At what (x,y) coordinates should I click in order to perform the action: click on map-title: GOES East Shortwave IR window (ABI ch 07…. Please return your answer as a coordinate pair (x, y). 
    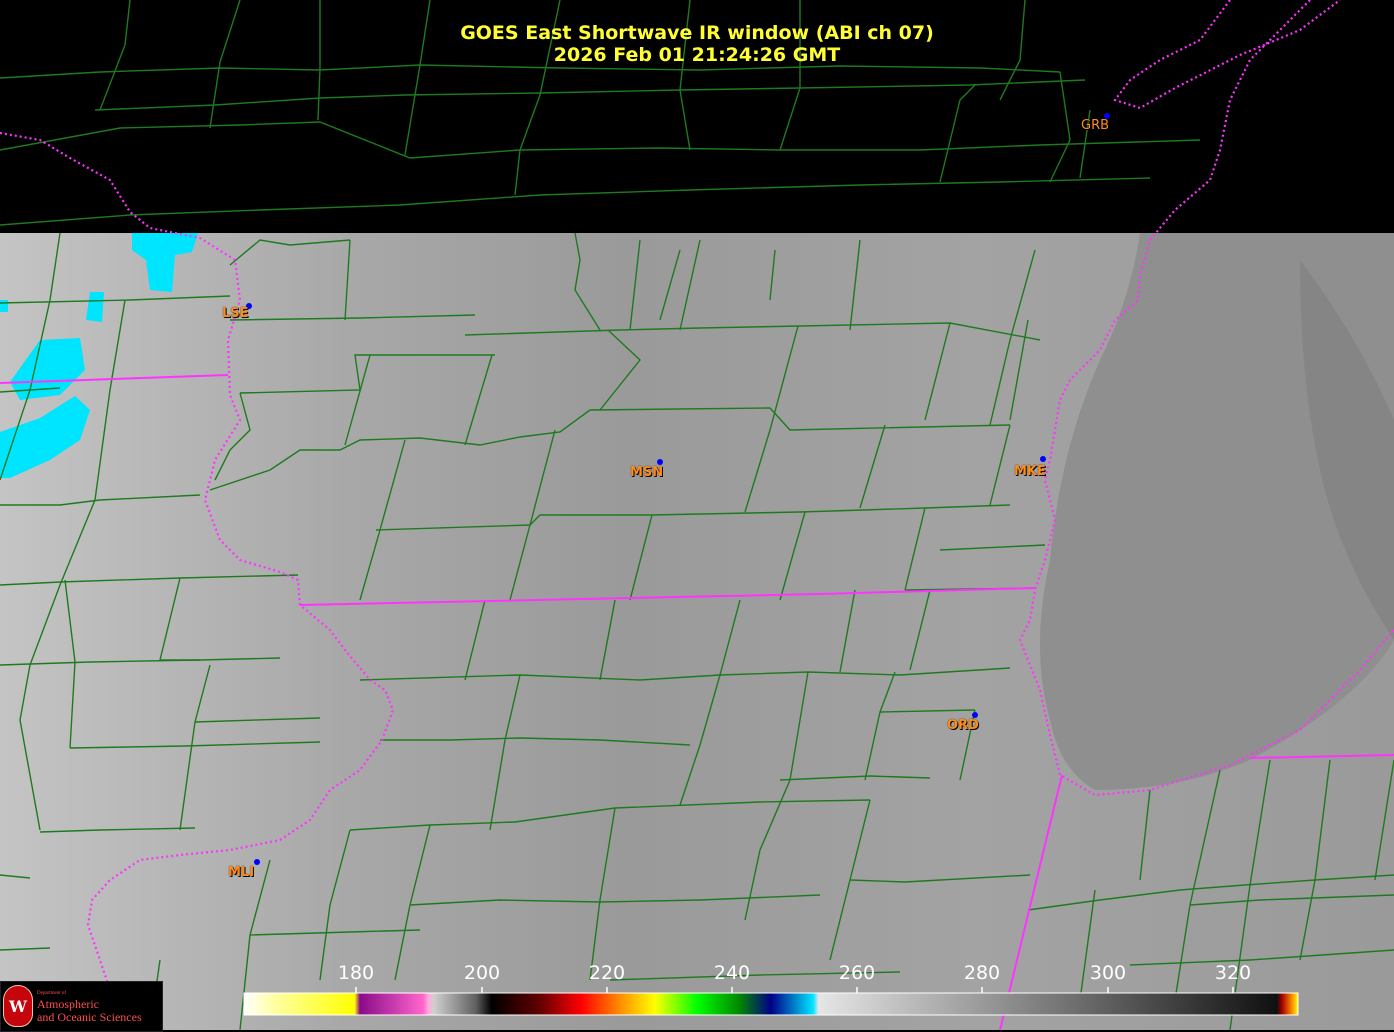
    Looking at the image, I should click on (697, 33).